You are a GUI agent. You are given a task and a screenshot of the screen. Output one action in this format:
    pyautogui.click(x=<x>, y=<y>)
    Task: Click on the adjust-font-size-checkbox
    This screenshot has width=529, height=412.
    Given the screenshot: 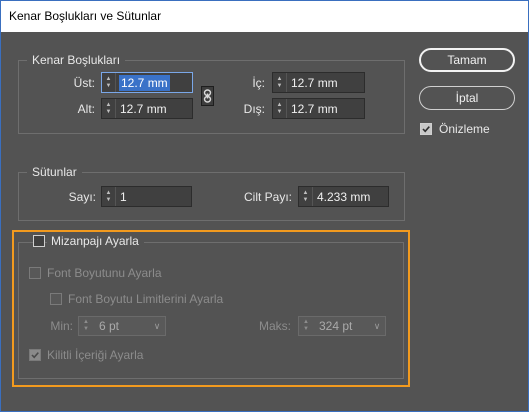 What is the action you would take?
    pyautogui.click(x=35, y=273)
    